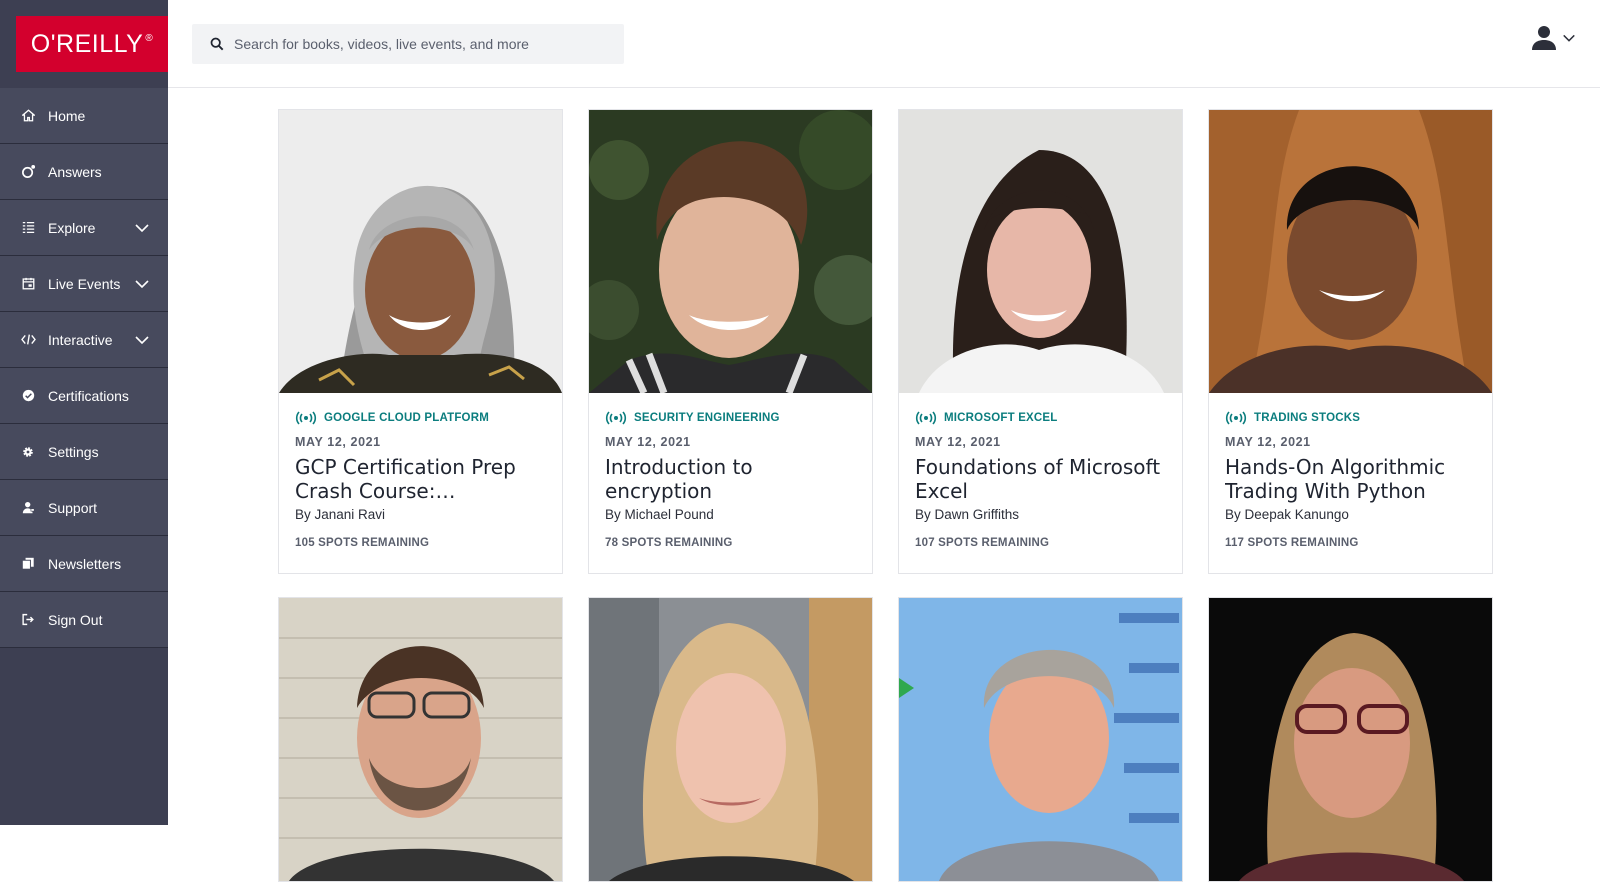  Describe the element at coordinates (1544, 38) in the screenshot. I see `user-avatar-icon` at that location.